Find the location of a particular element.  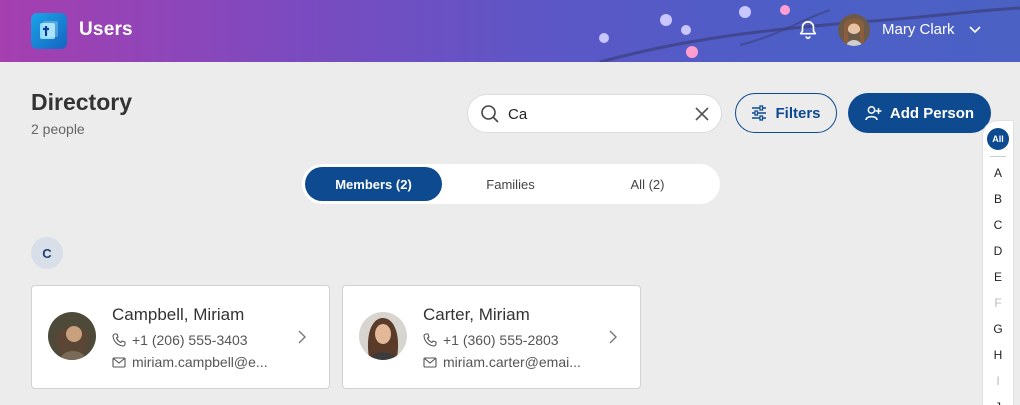

person-name: Campbell, Miriam is located at coordinates (178, 314).